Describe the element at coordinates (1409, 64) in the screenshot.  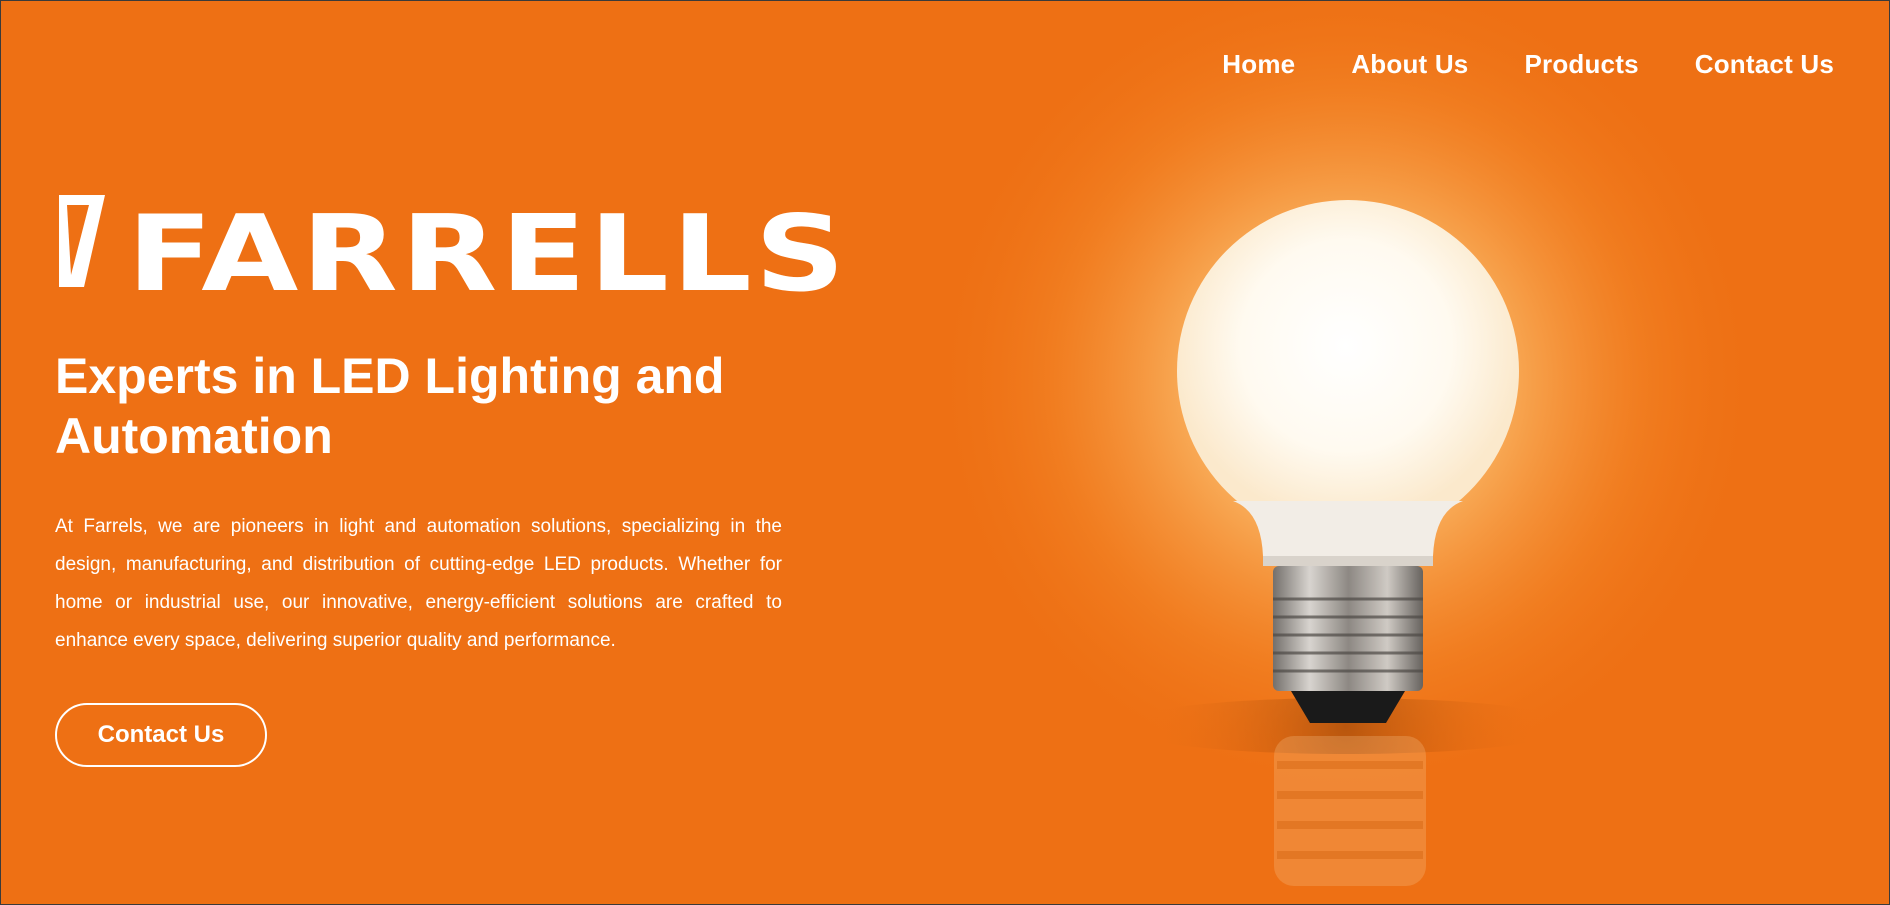
I see `nav-about-link: About Us` at that location.